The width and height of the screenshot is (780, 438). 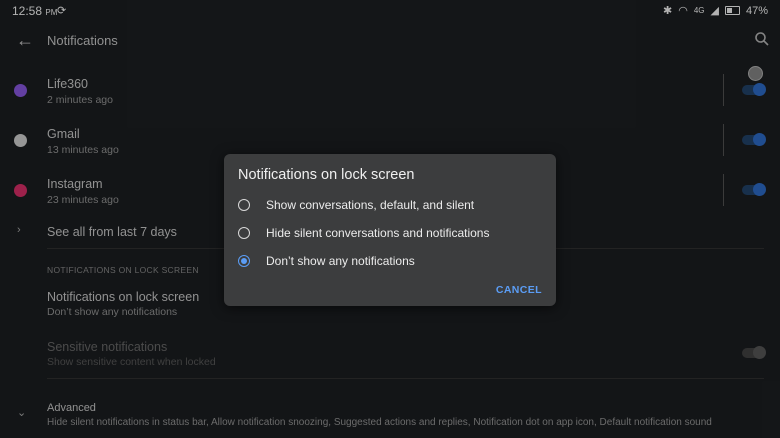 I want to click on cancel-button: CANCEL, so click(x=519, y=290).